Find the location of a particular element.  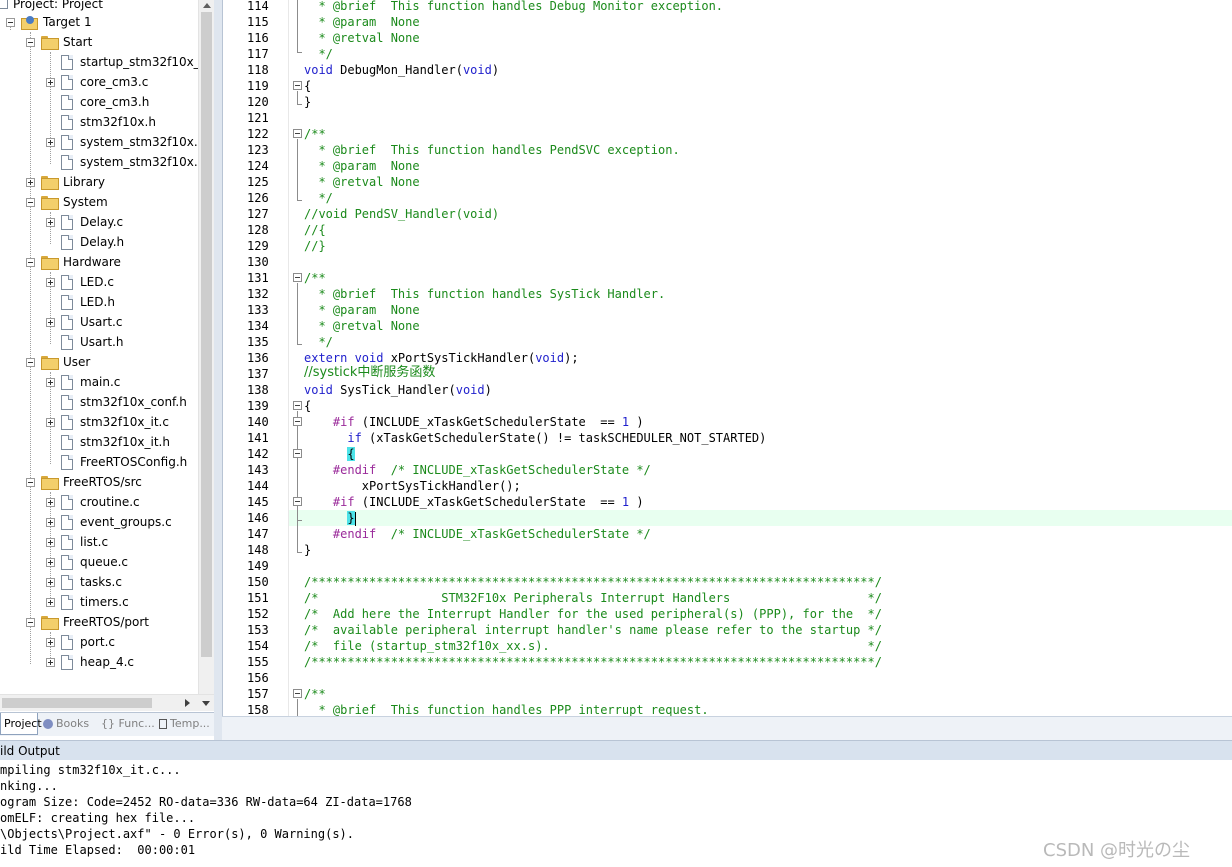

tree-file: core_cm3.c is located at coordinates (97, 82).